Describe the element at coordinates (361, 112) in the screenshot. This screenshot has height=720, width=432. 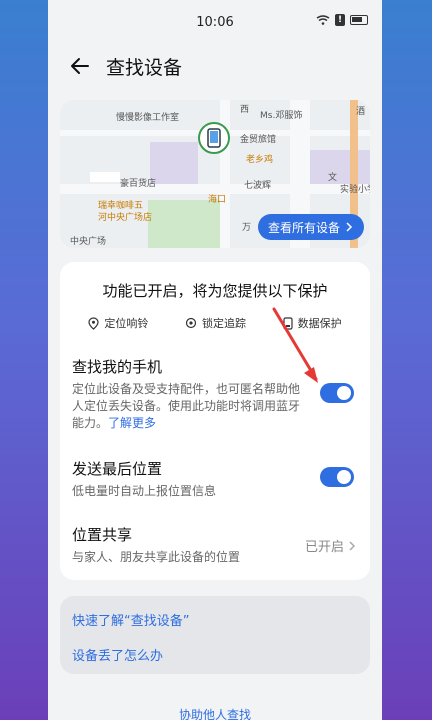
I see `map-label: 酒` at that location.